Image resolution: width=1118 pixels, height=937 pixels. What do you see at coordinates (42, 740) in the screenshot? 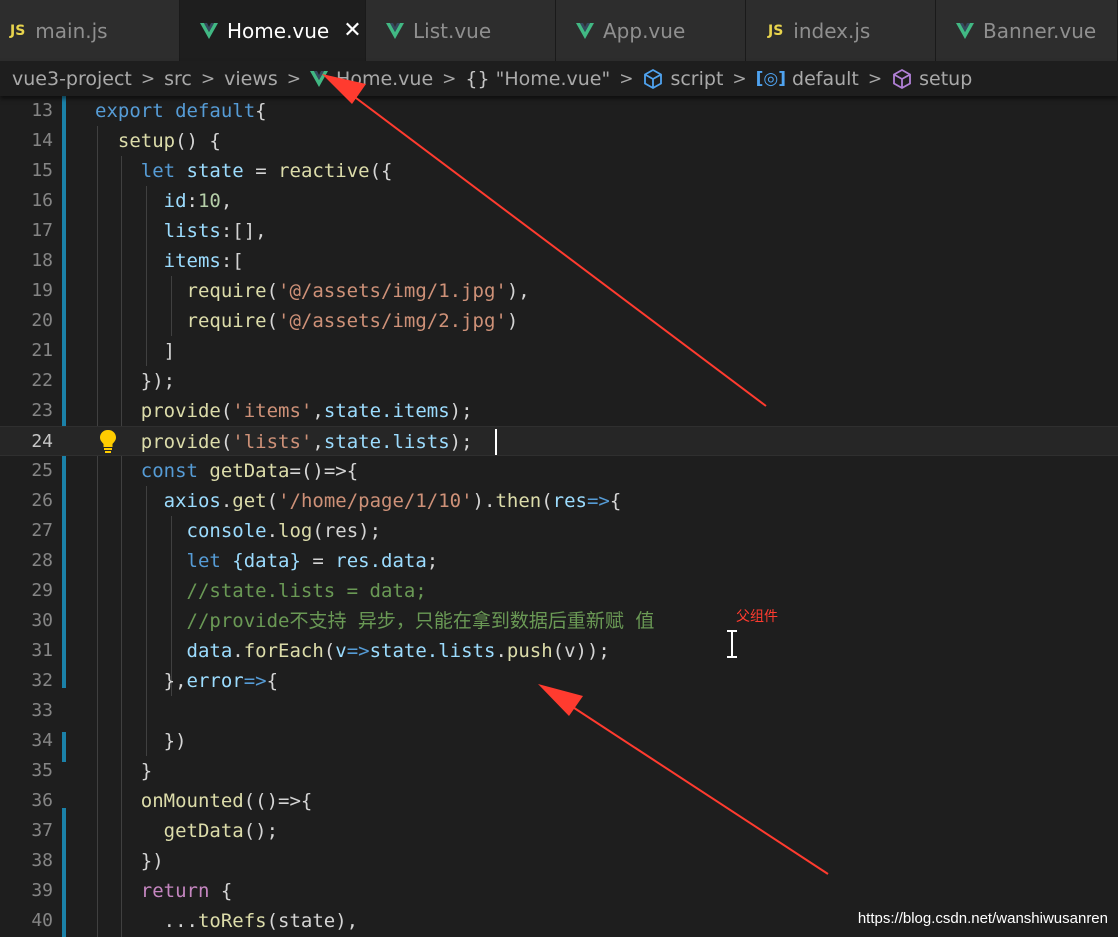
I see `line-number: 34` at bounding box center [42, 740].